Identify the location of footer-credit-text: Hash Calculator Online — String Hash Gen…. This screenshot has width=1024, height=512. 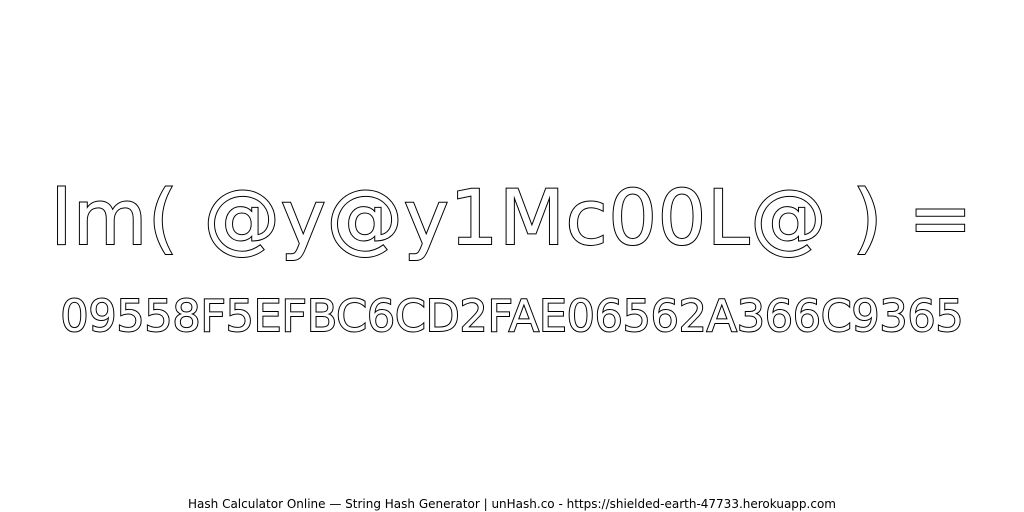
(512, 504).